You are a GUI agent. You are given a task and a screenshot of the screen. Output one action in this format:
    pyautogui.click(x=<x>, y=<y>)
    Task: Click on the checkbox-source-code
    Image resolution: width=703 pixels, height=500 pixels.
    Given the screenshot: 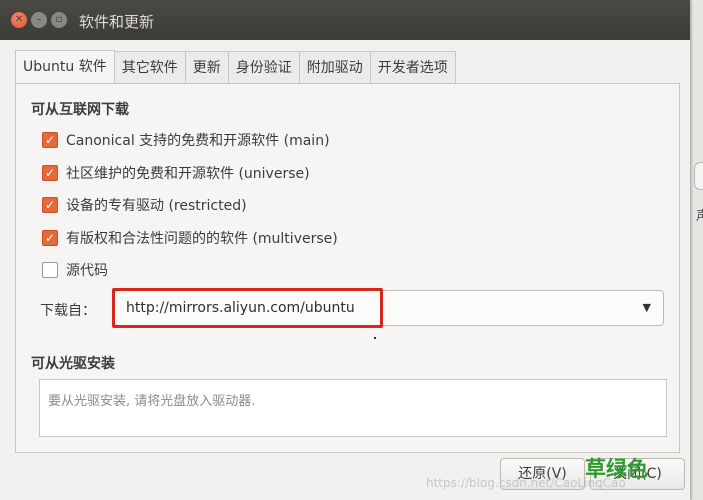 What is the action you would take?
    pyautogui.click(x=50, y=270)
    